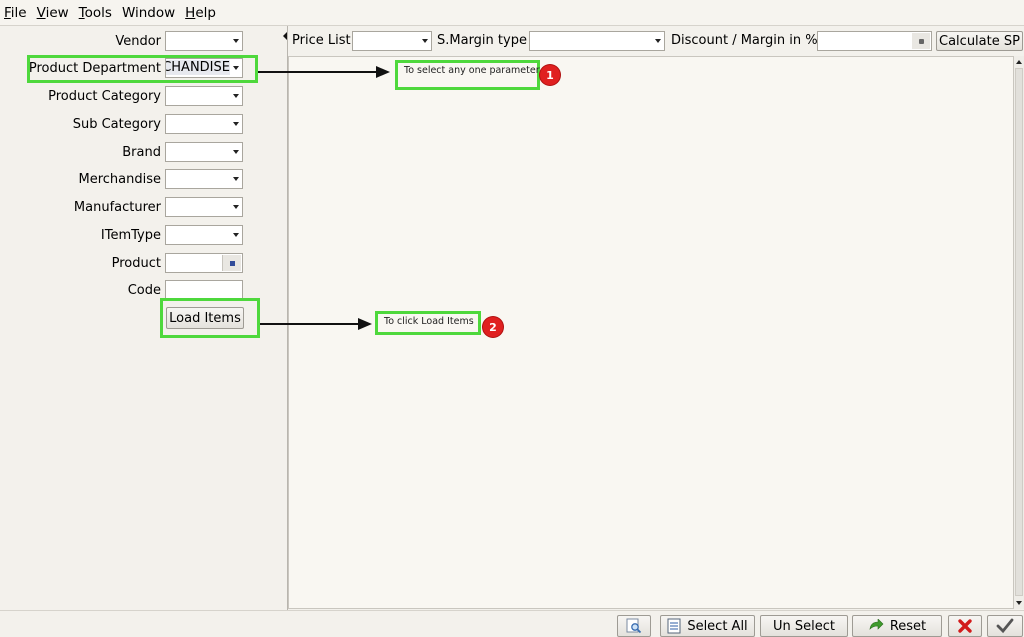 Image resolution: width=1024 pixels, height=637 pixels. What do you see at coordinates (324, 198) in the screenshot?
I see `annotation-arrows` at bounding box center [324, 198].